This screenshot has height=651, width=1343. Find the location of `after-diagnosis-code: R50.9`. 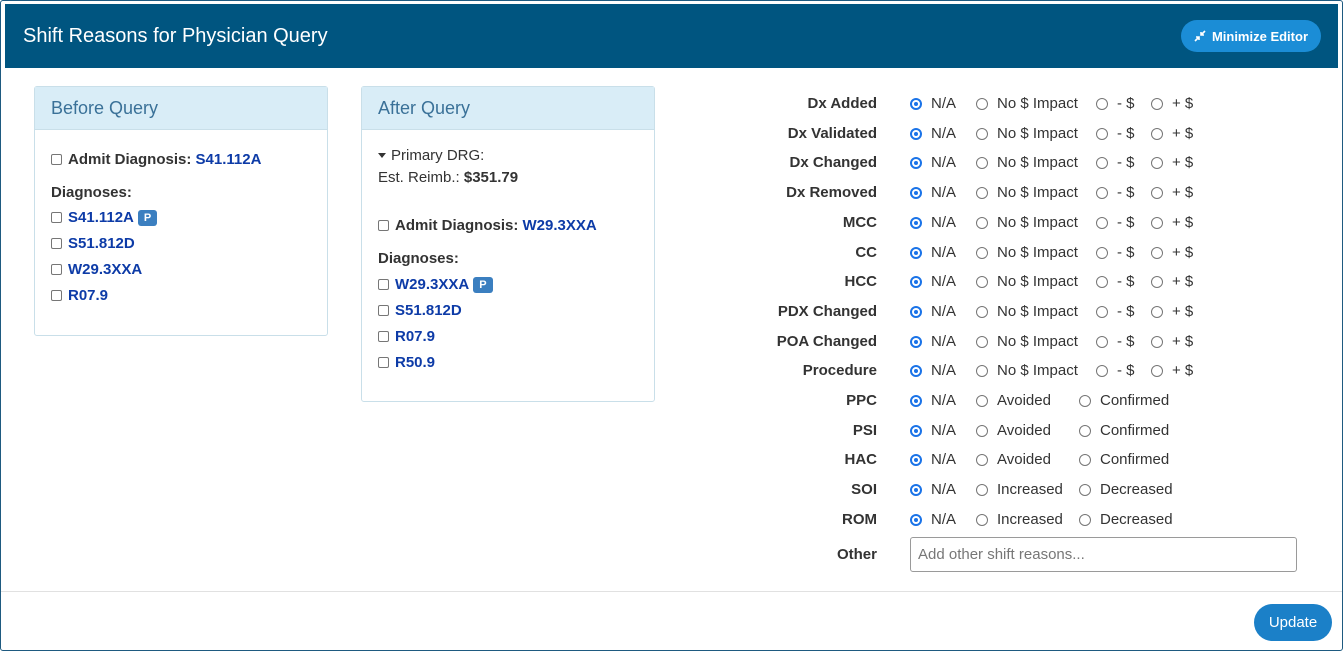

after-diagnosis-code: R50.9 is located at coordinates (415, 362).